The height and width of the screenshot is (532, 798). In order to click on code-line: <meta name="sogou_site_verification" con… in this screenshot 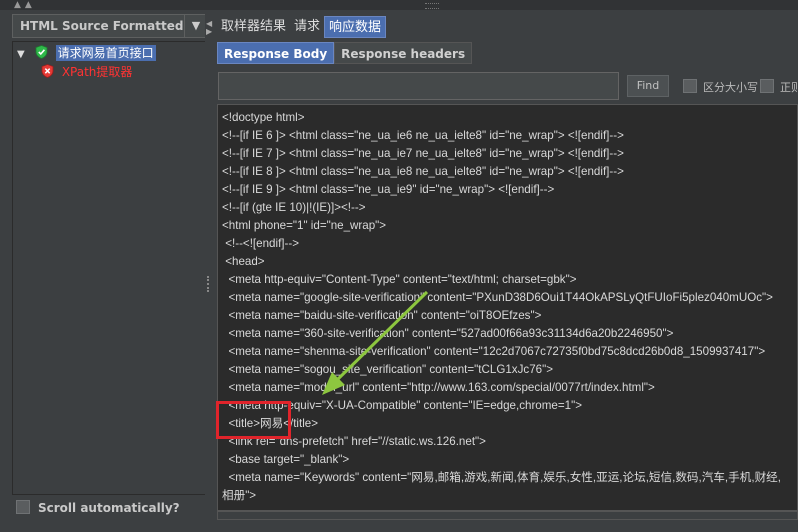, I will do `click(387, 369)`.